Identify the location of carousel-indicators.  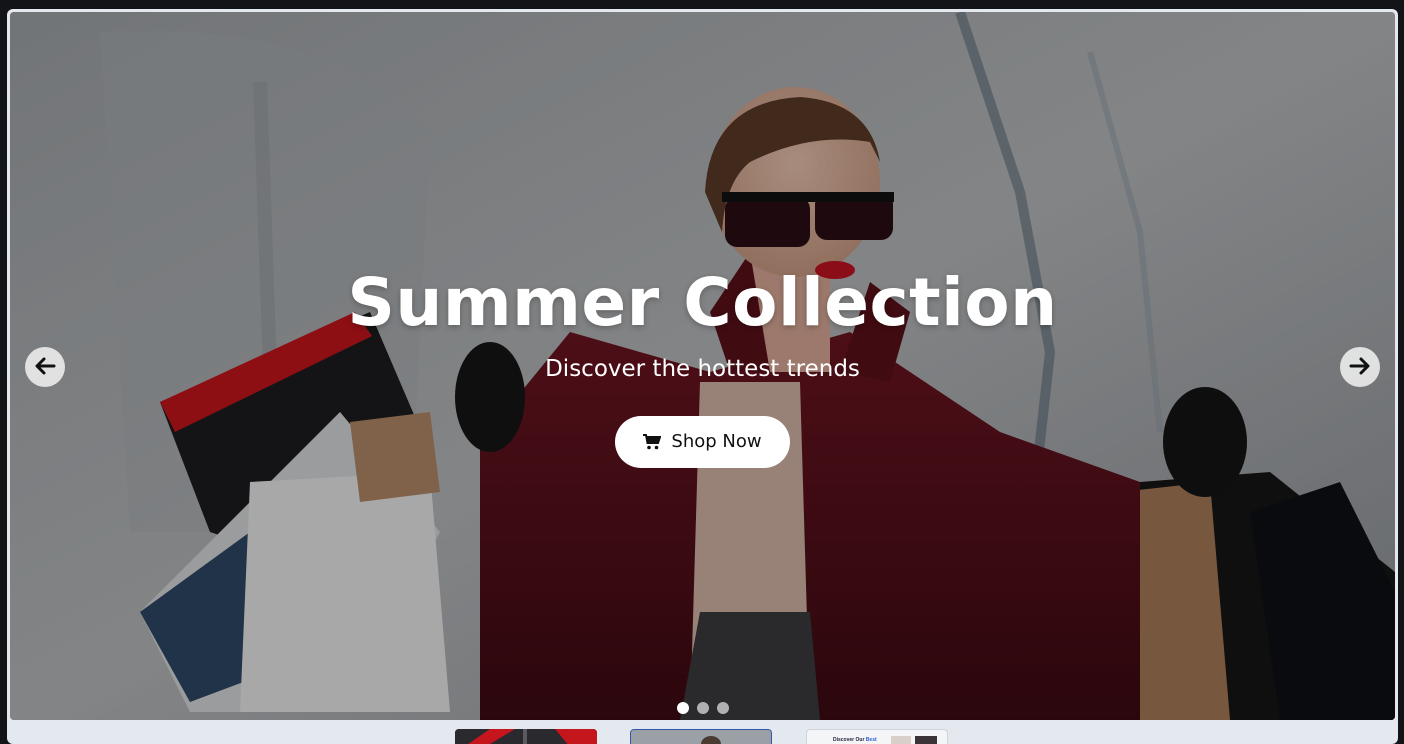
(702, 708).